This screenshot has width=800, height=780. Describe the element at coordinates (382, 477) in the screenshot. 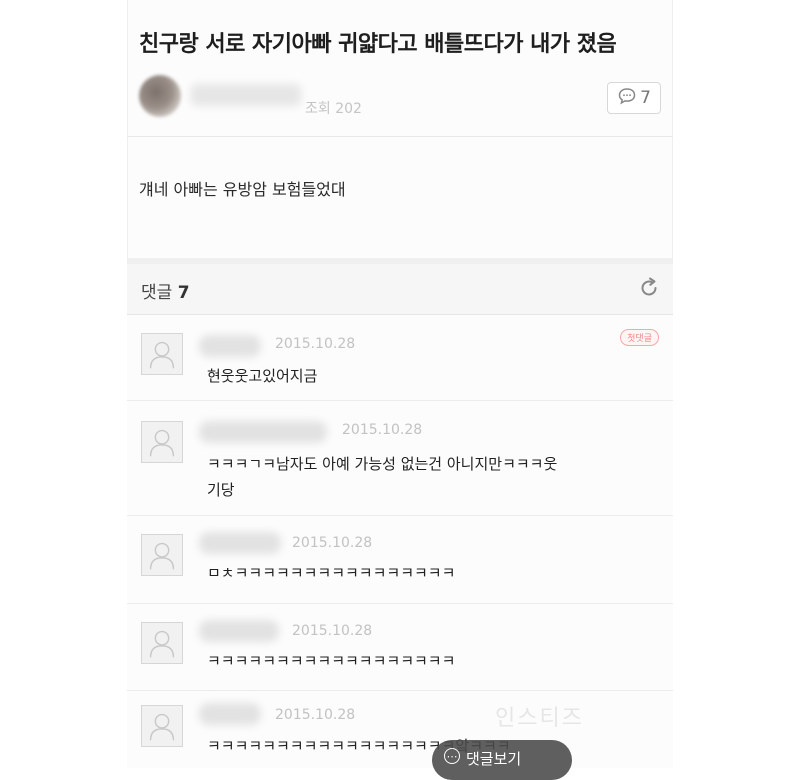

I see `comment-text: ㅋㅋㅋㄱㅋ남자도 아예 가능성 없는건 아니지만ㅋㅋㅋ웃 기당` at that location.